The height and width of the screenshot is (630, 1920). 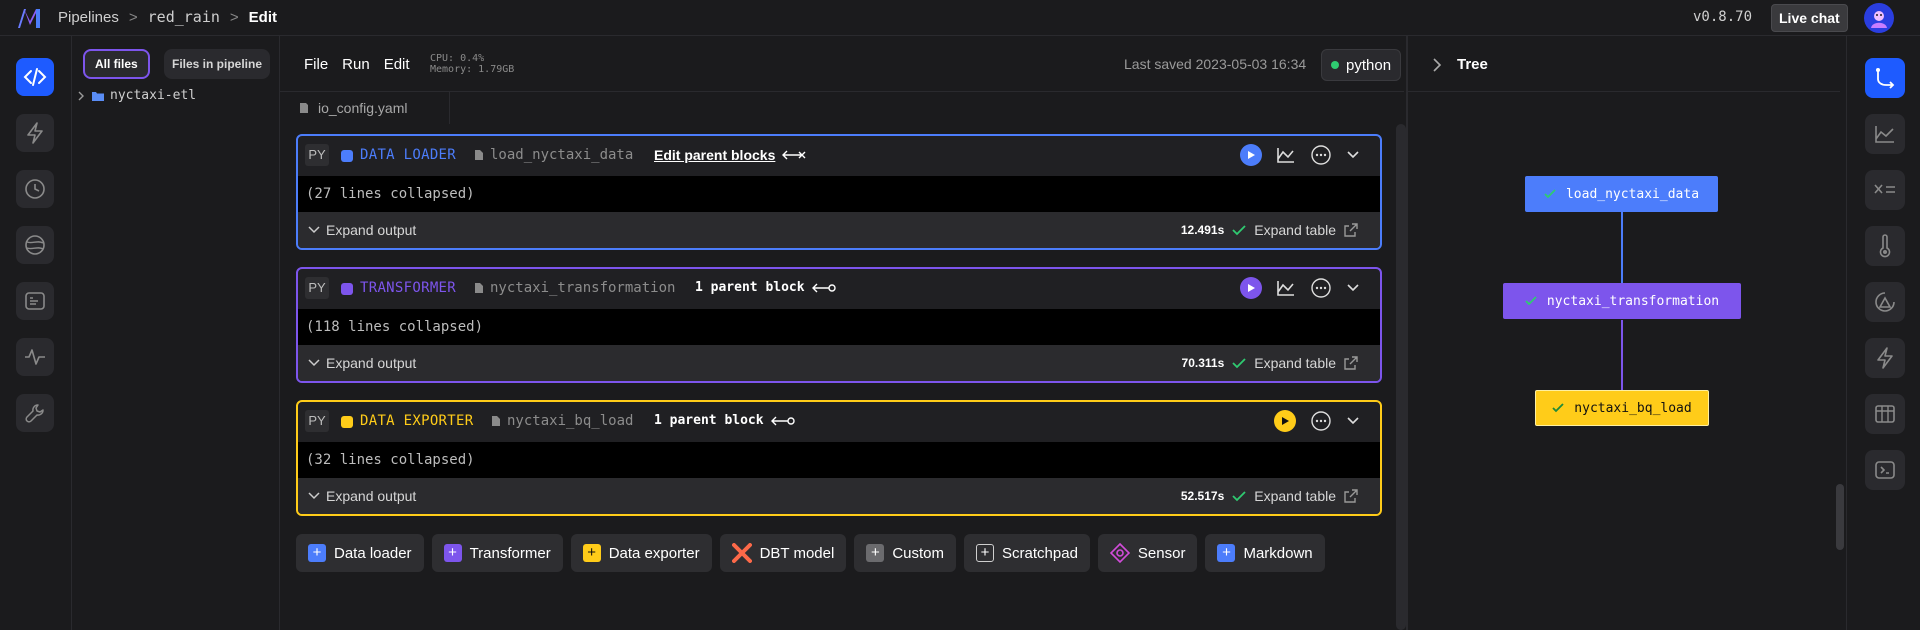 What do you see at coordinates (1840, 517) in the screenshot?
I see `tree-scrollbar` at bounding box center [1840, 517].